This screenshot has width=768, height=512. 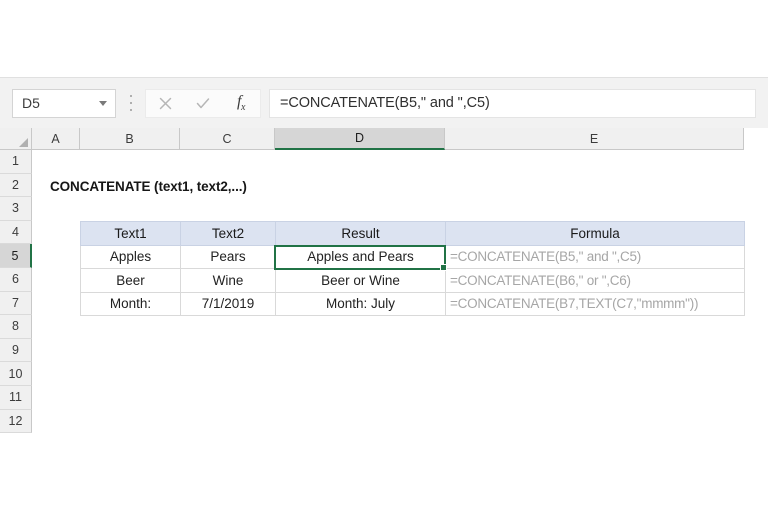 I want to click on cell-e7: =CONCATENATE(B7,TEXT(C7,"mmmm")), so click(x=595, y=303).